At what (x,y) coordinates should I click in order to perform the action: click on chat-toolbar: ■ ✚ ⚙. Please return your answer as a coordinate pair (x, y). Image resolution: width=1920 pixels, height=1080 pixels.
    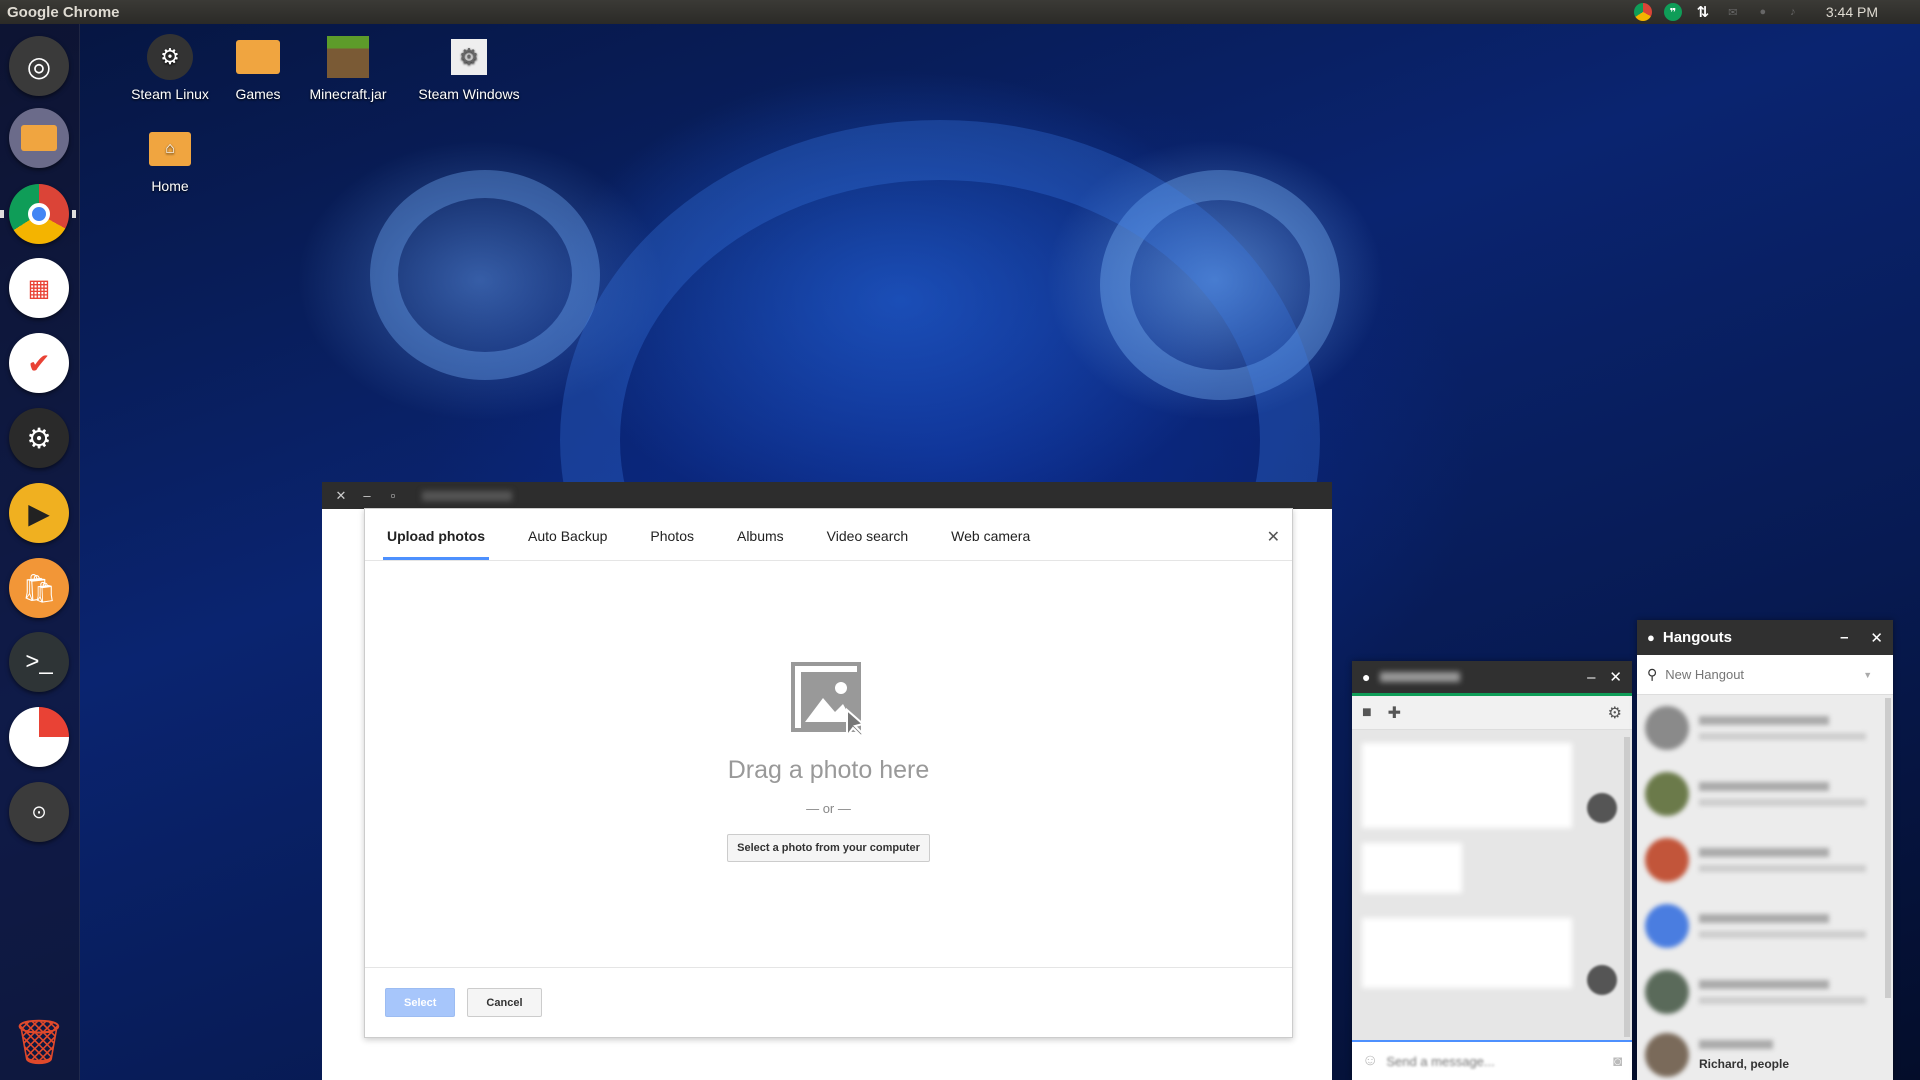
    Looking at the image, I should click on (1492, 713).